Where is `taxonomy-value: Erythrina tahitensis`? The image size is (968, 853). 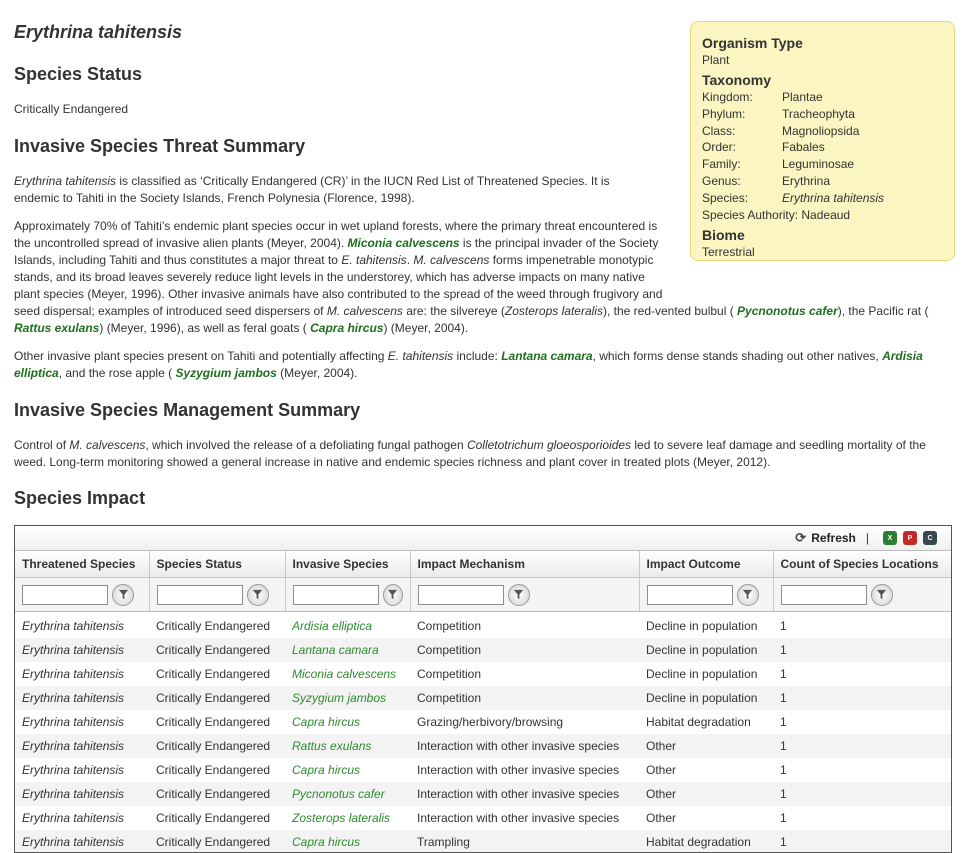
taxonomy-value: Erythrina tahitensis is located at coordinates (833, 198).